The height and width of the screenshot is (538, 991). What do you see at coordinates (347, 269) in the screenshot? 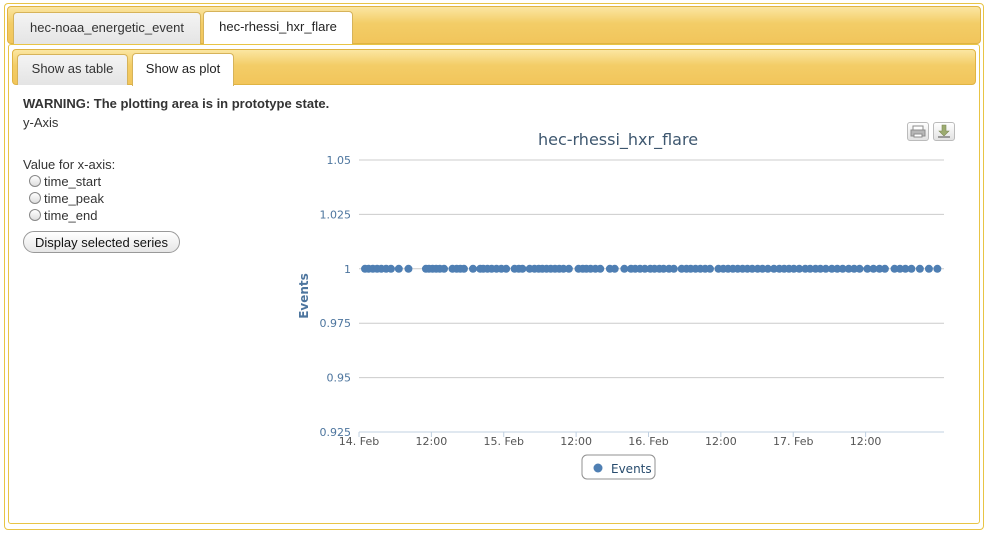
I see `y-tick-label: 1` at bounding box center [347, 269].